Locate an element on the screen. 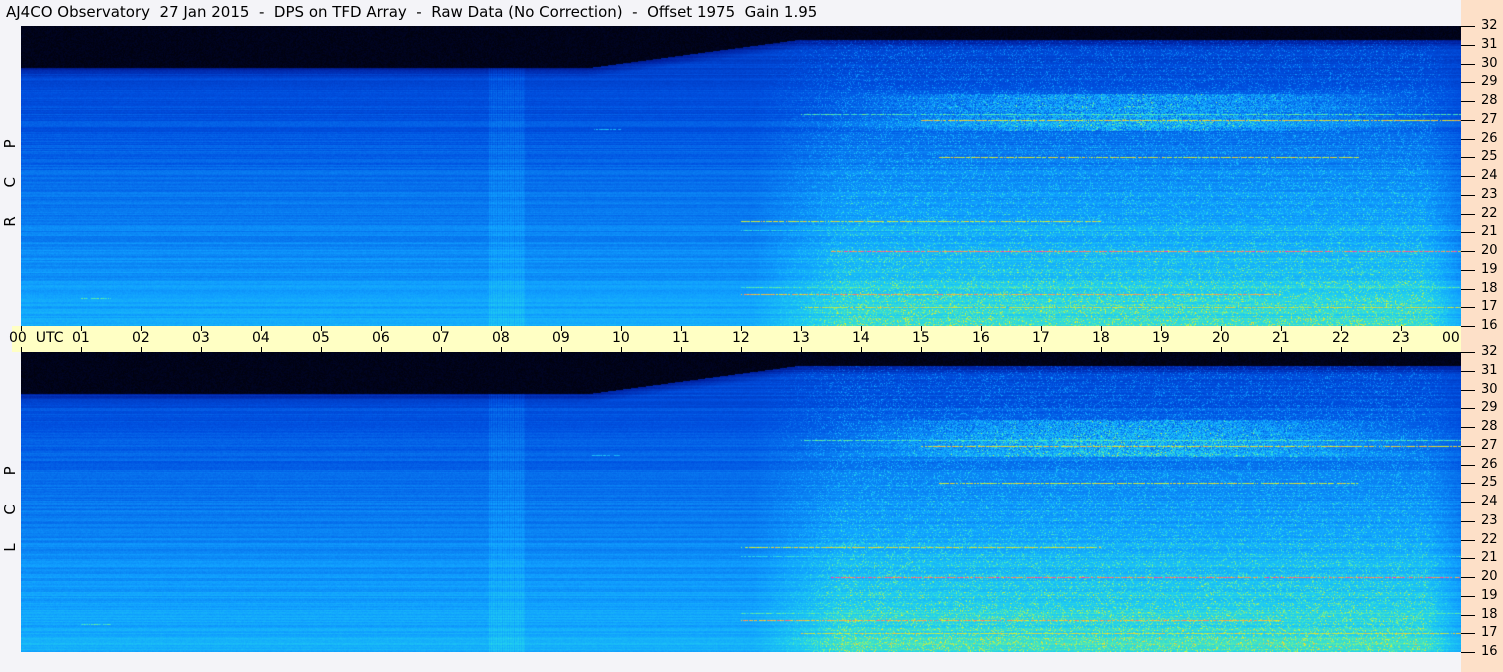 The image size is (1503, 672). utc-tick-label: 20 is located at coordinates (1221, 338).